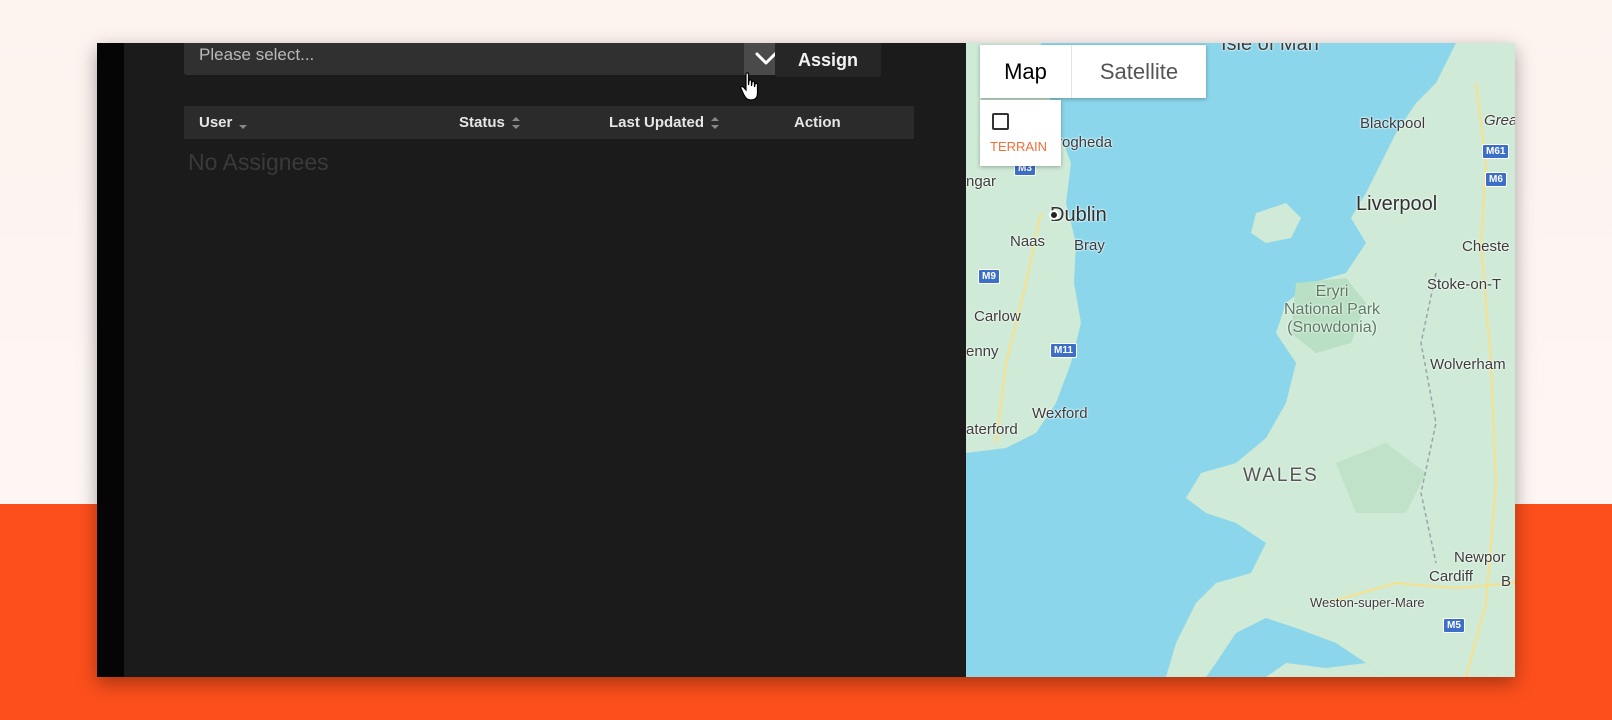 The height and width of the screenshot is (720, 1612). What do you see at coordinates (1393, 123) in the screenshot?
I see `label-blackpool: Blackpool` at bounding box center [1393, 123].